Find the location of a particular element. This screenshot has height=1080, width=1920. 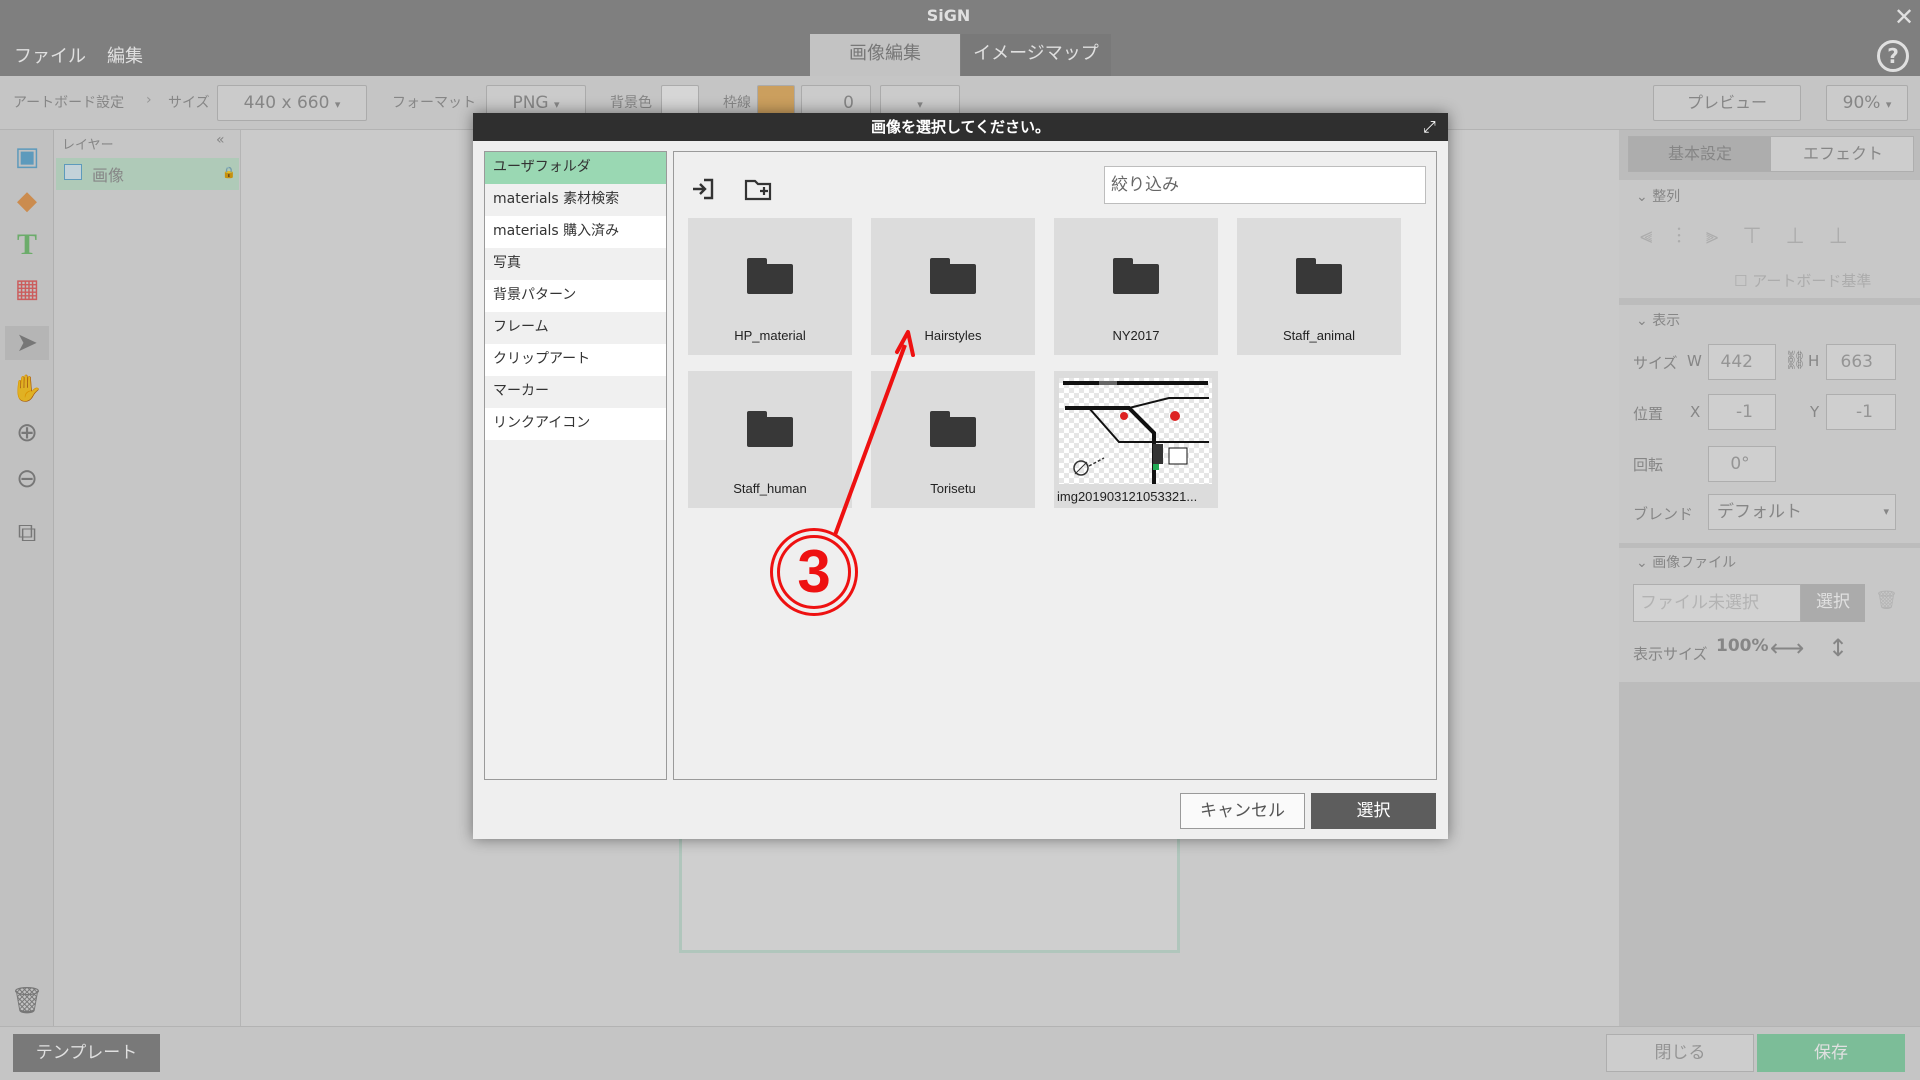

annotation-step-marker: 3 is located at coordinates (814, 572).